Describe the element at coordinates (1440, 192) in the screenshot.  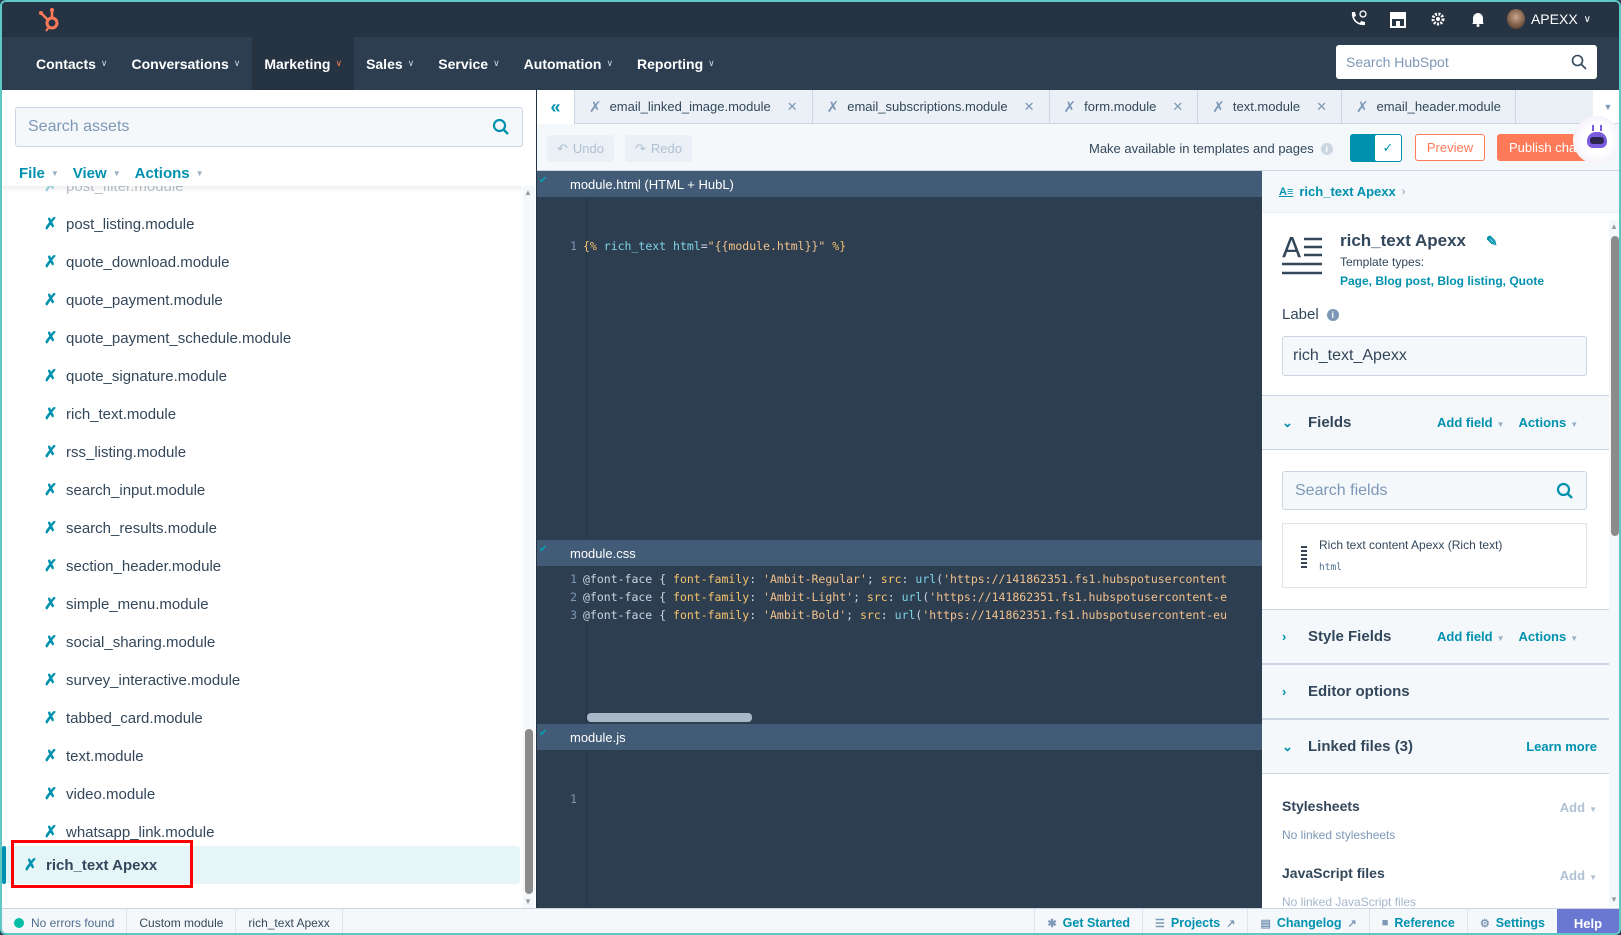
I see `breadcrumb: A≡ rich_text Apexx ›` at that location.